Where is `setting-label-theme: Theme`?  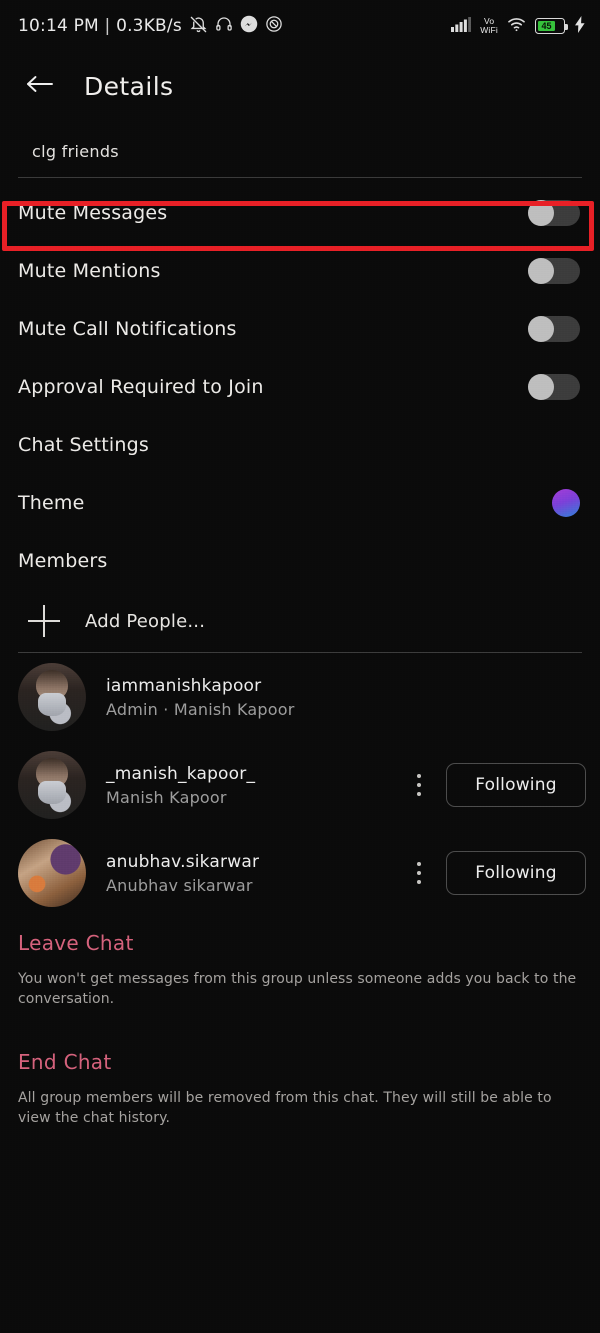 setting-label-theme: Theme is located at coordinates (51, 503).